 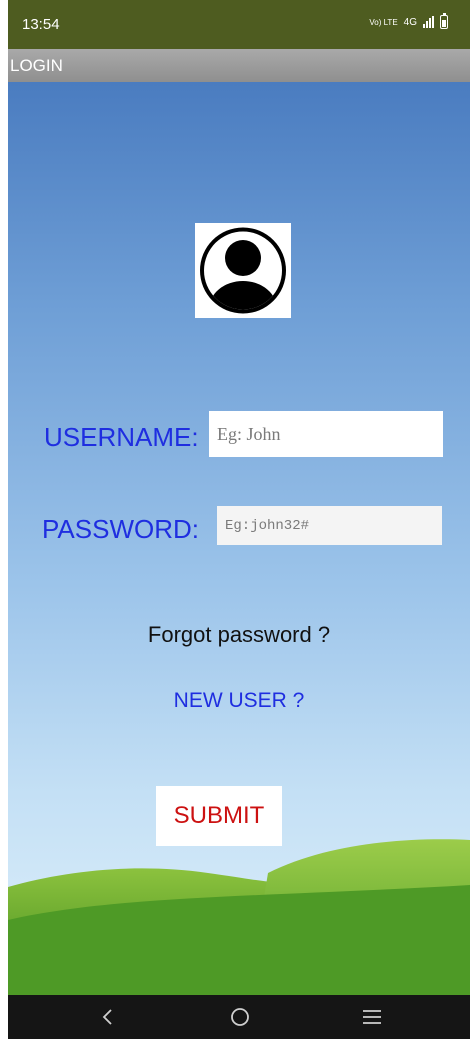 I want to click on navigation-bar, so click(x=239, y=1017).